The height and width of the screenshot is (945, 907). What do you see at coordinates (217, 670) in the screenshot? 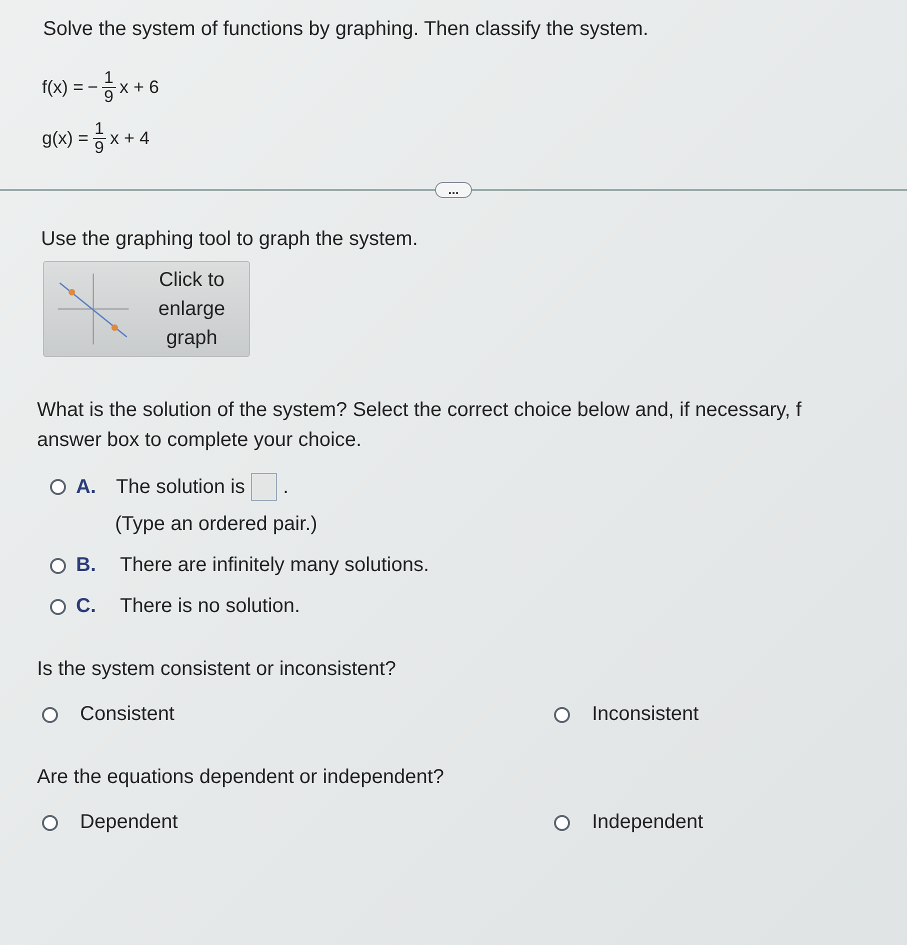
I see `question-text: Is the system consistent or inconsistent?` at bounding box center [217, 670].